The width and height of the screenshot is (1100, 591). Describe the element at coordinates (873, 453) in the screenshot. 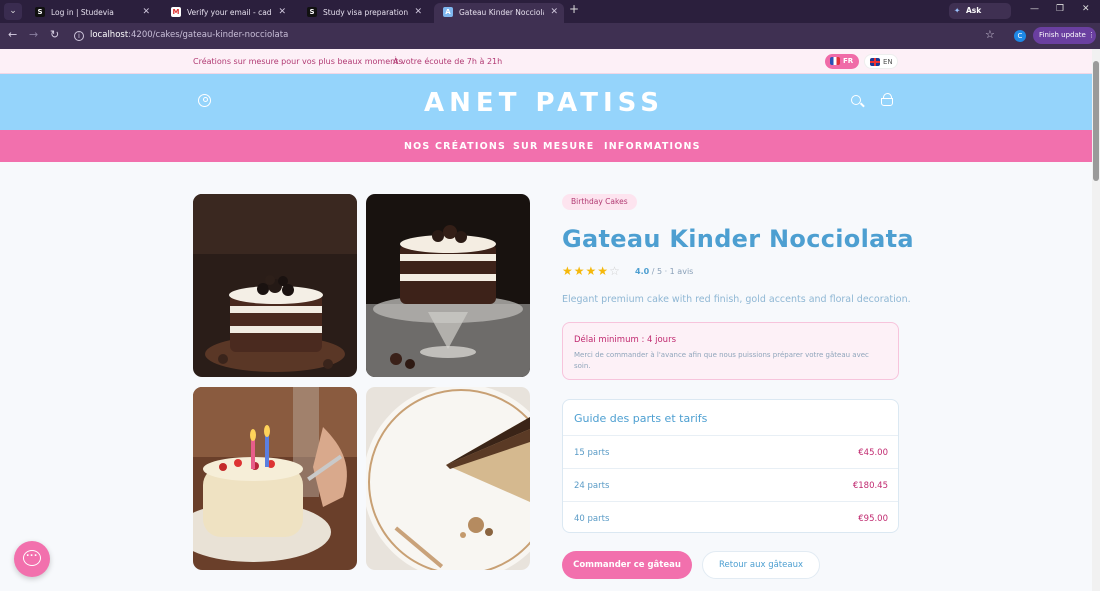

I see `portion-price: €45.00` at that location.